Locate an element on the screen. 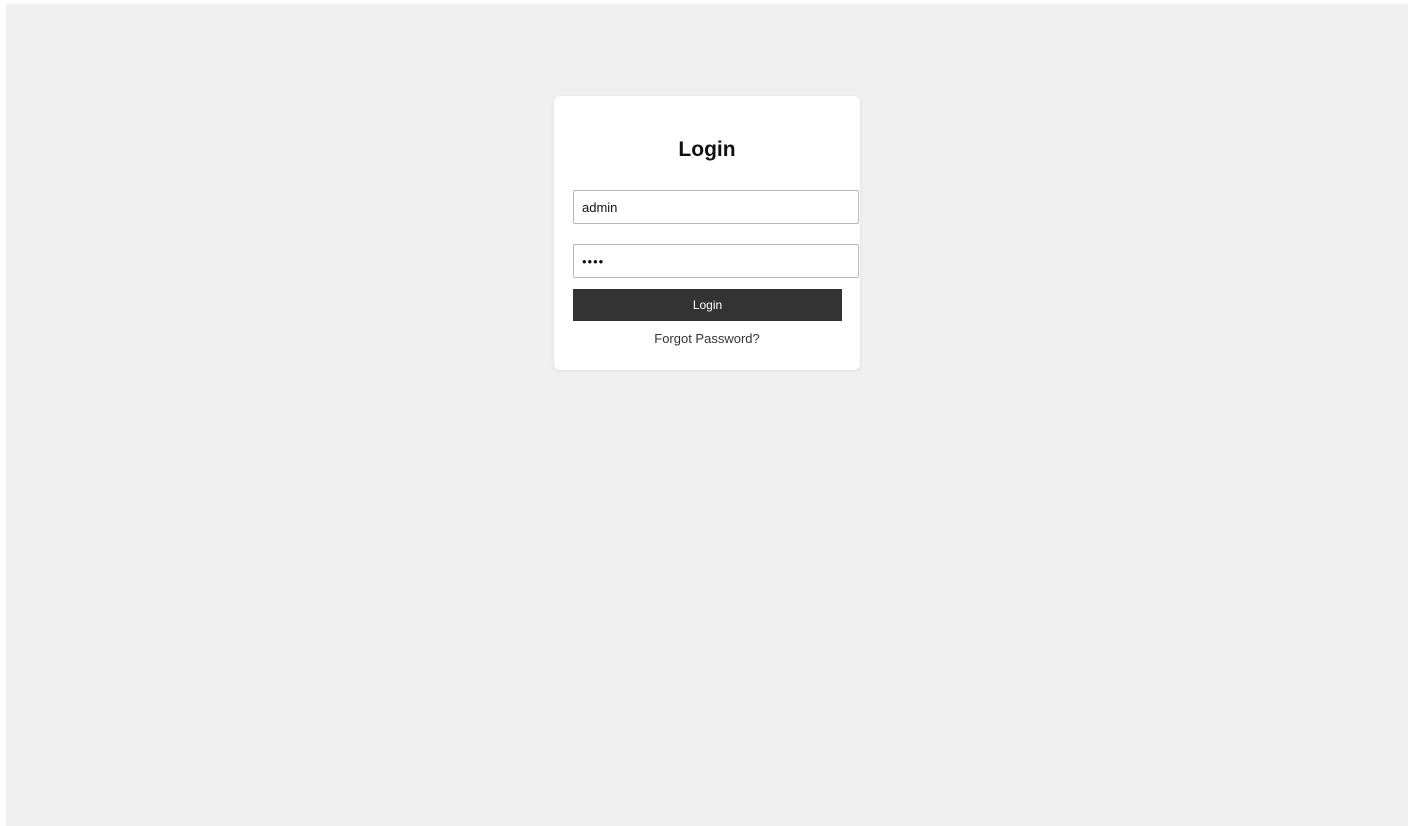  login-card: Login Login Forgot Password? is located at coordinates (707, 233).